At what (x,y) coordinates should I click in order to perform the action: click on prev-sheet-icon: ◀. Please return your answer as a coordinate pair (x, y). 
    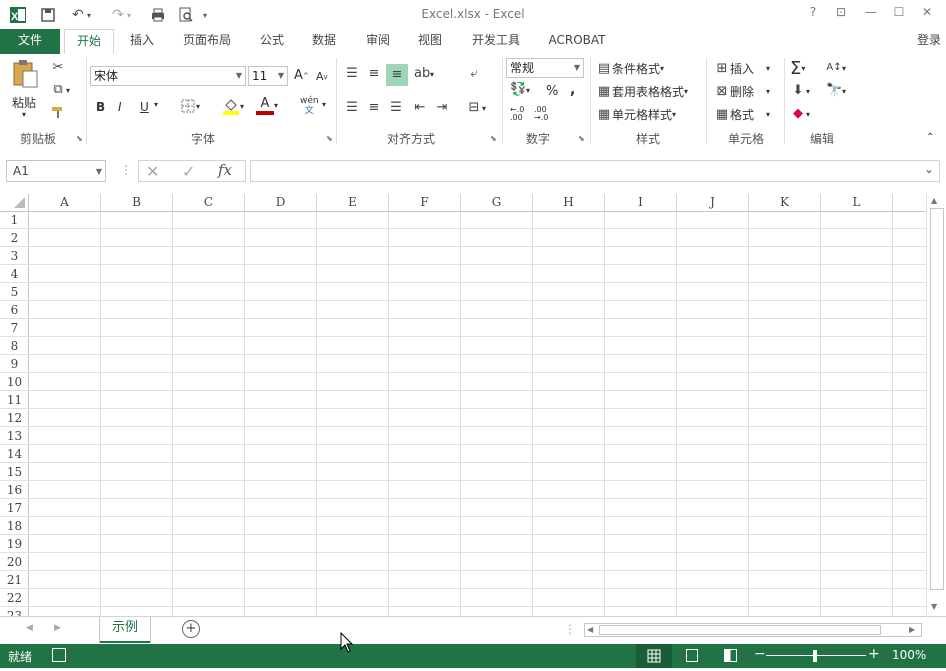
    Looking at the image, I should click on (29, 628).